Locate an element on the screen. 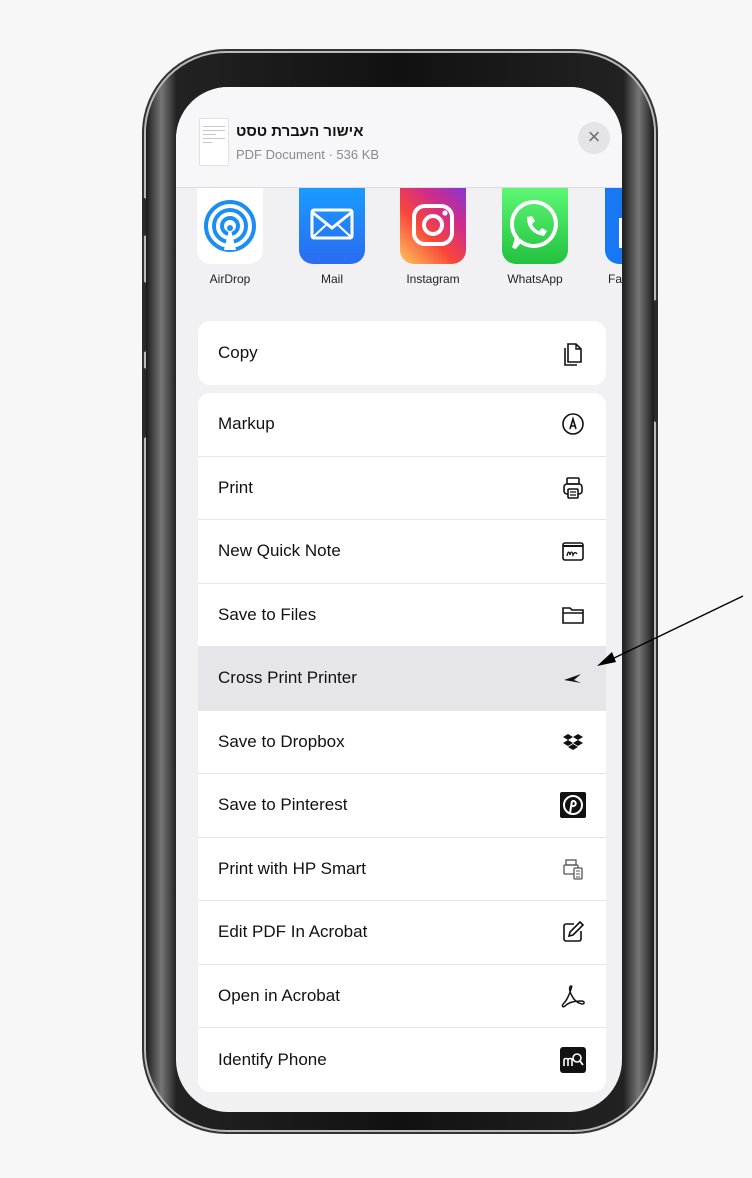 Image resolution: width=752 pixels, height=1178 pixels. app-airdrop: AirDrop is located at coordinates (230, 237).